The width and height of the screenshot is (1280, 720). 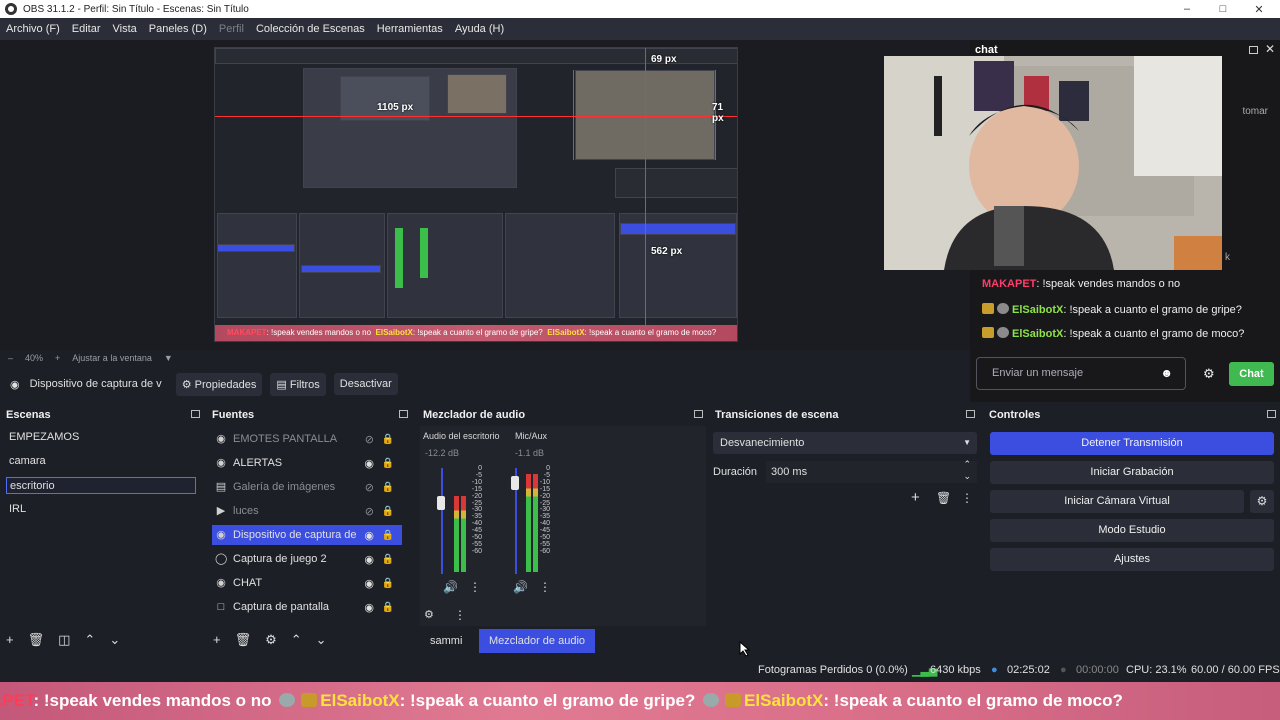 What do you see at coordinates (1081, 373) in the screenshot?
I see `chat-message-input: Enviar un mensaje ☻` at bounding box center [1081, 373].